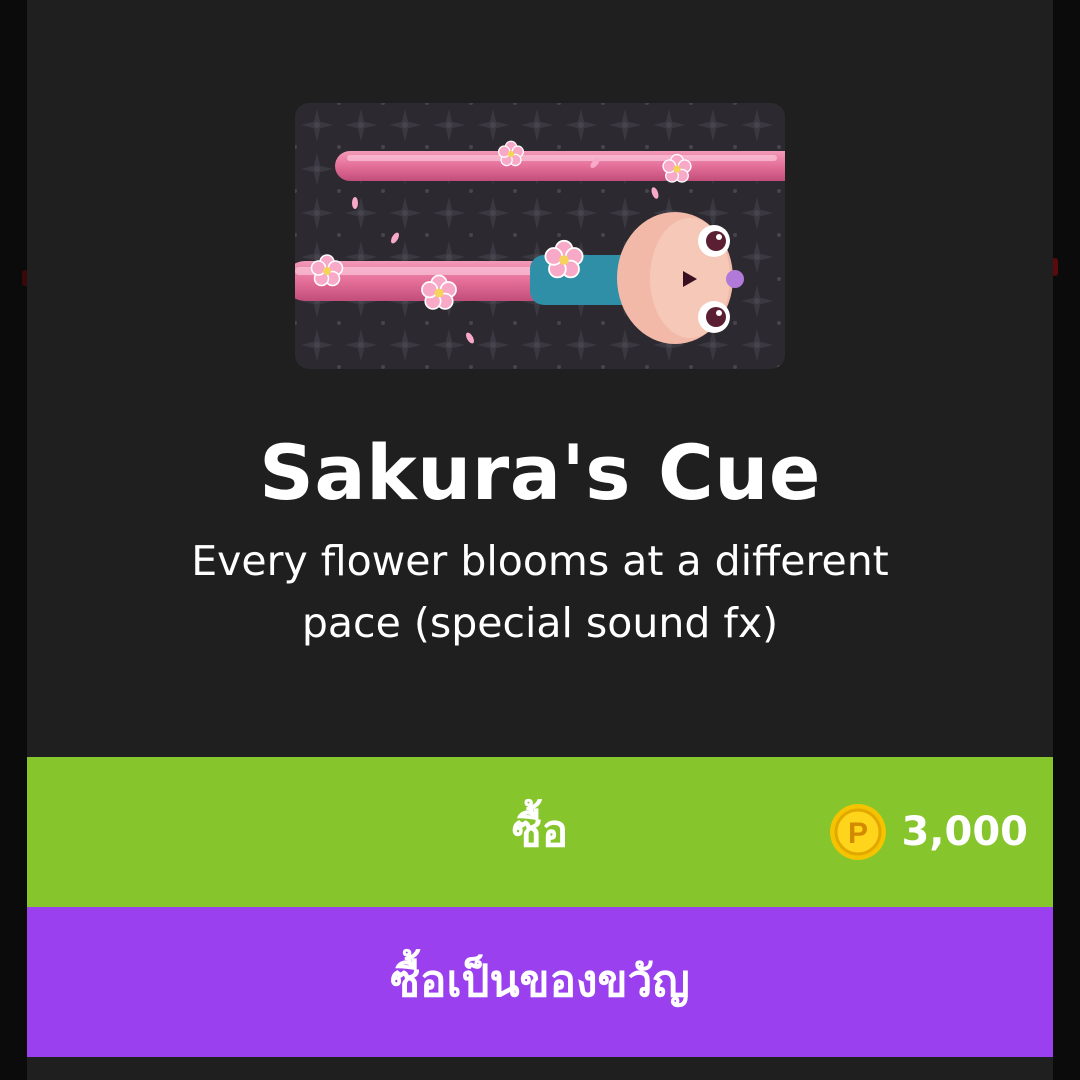  I want to click on buy-button: ซื้อ P 3,000, so click(540, 832).